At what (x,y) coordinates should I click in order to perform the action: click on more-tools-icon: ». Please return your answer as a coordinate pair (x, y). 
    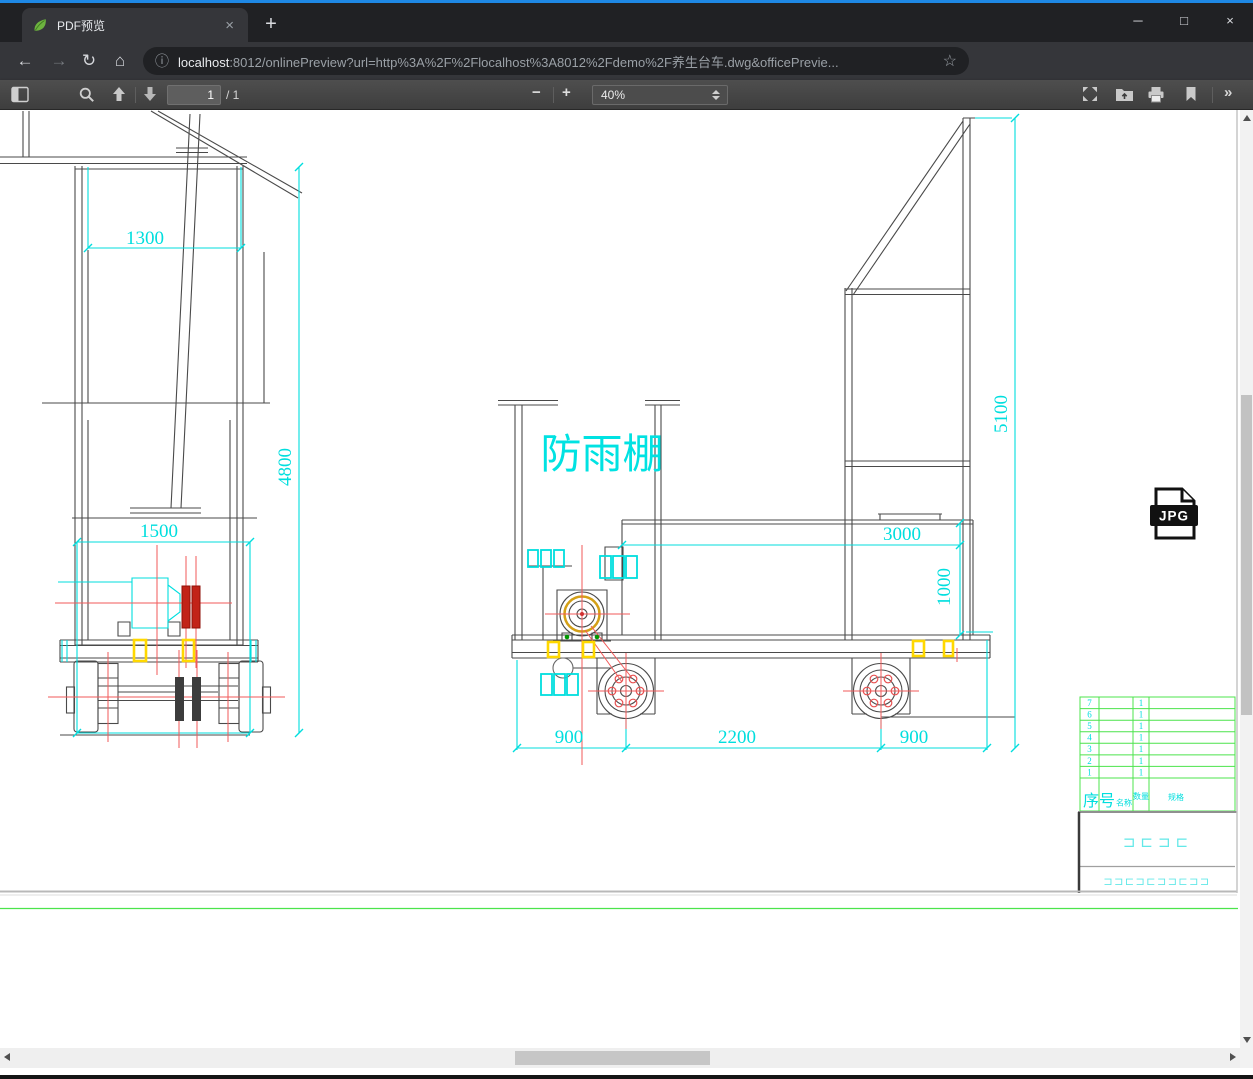
    Looking at the image, I should click on (1228, 92).